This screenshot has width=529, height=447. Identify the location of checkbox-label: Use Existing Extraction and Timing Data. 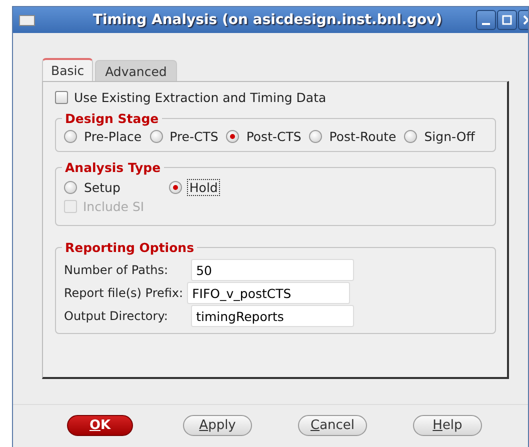
(200, 97).